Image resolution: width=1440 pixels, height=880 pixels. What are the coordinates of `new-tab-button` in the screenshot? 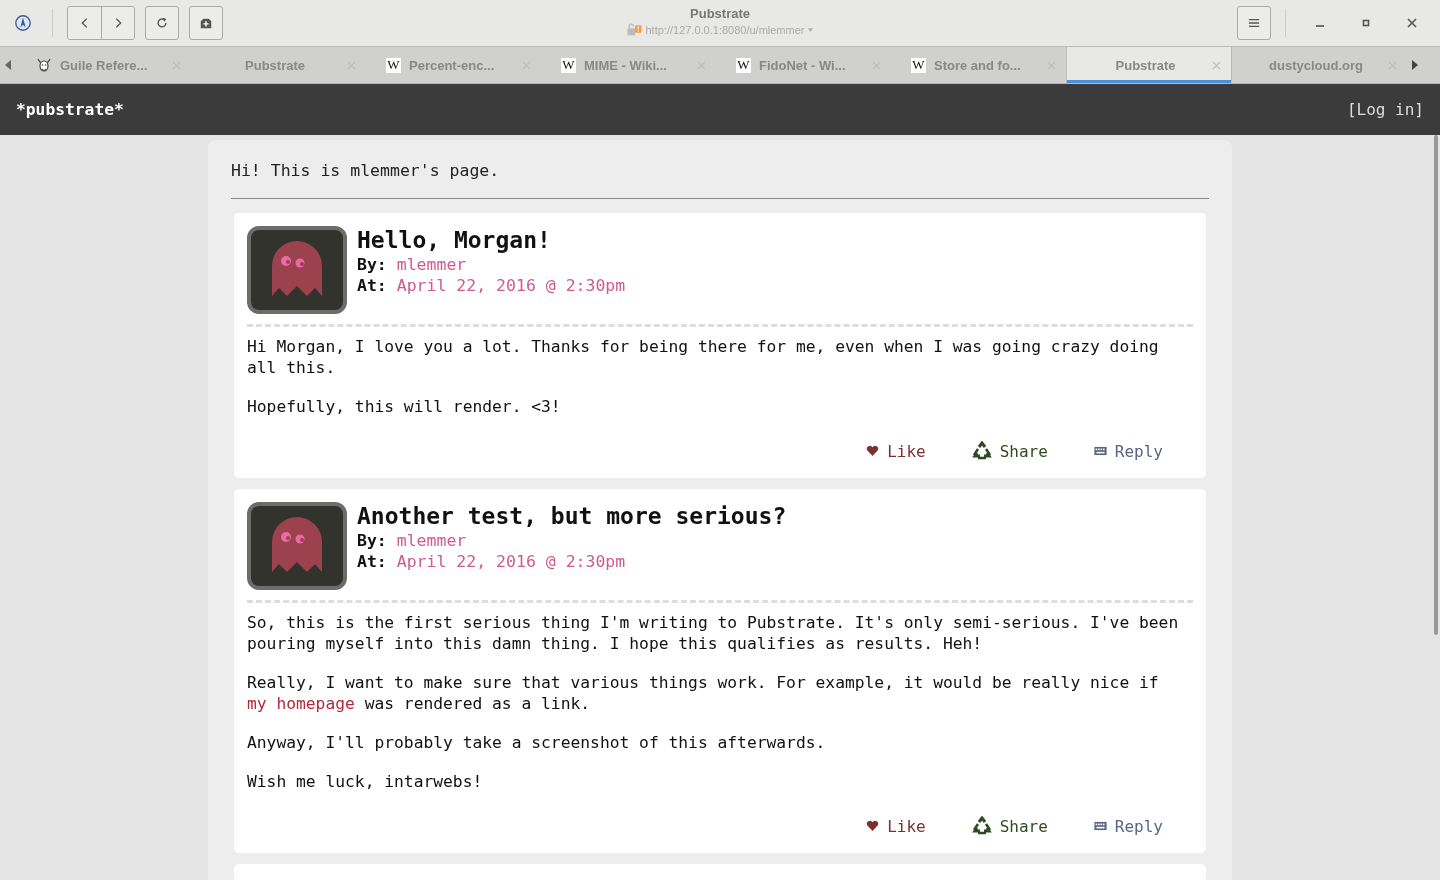 It's located at (206, 23).